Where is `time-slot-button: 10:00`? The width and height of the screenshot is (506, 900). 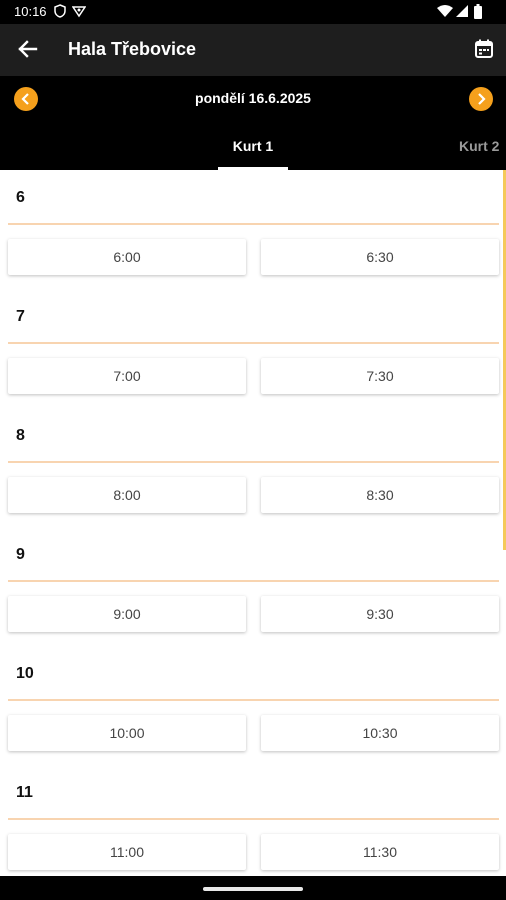 time-slot-button: 10:00 is located at coordinates (127, 733).